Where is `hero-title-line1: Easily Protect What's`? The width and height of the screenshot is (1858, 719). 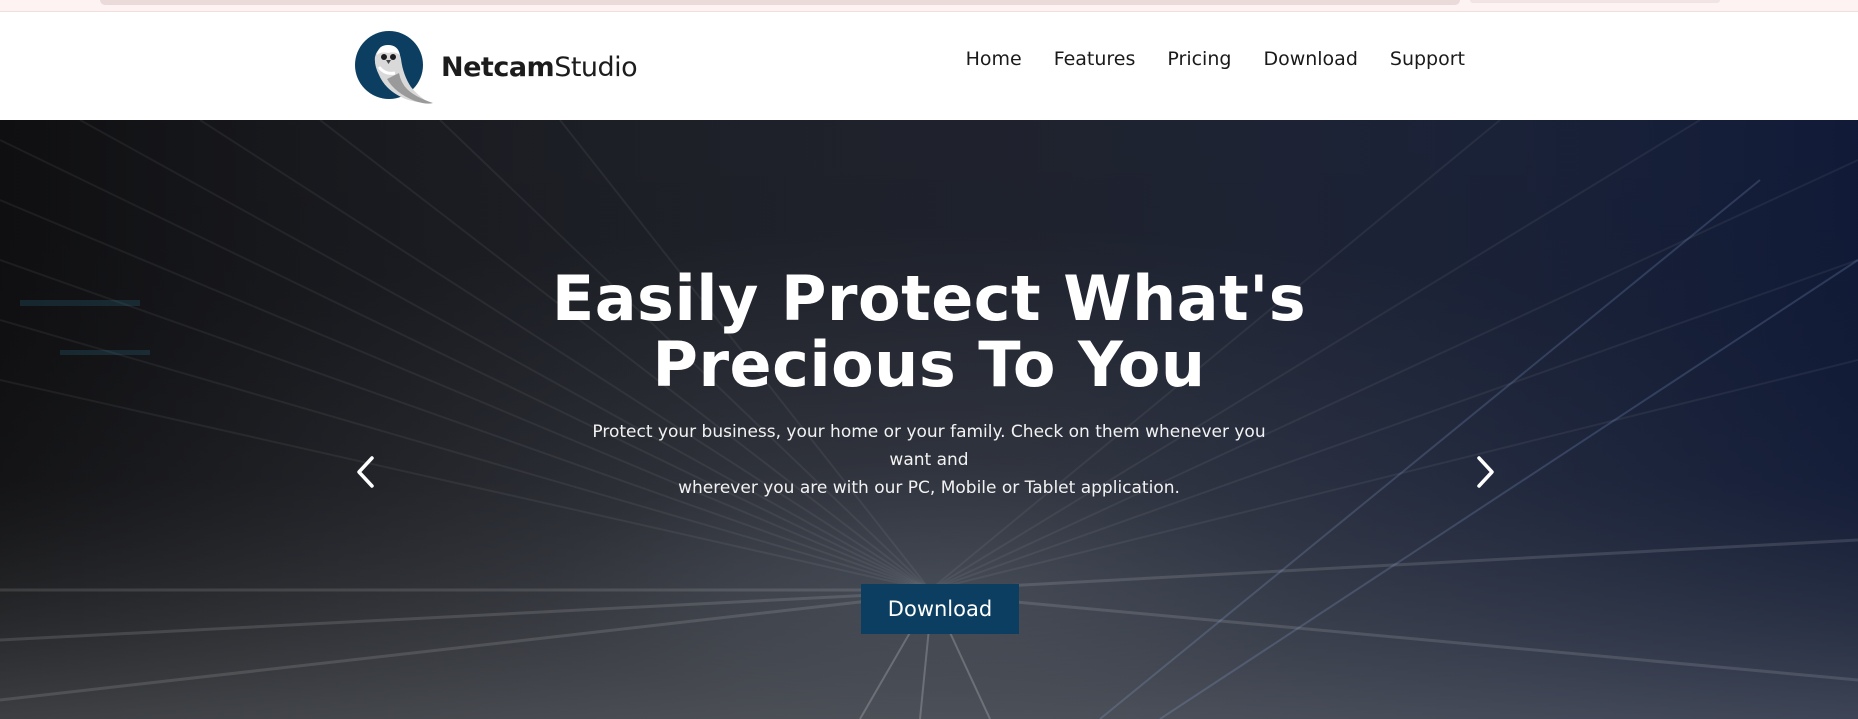 hero-title-line1: Easily Protect What's is located at coordinates (929, 298).